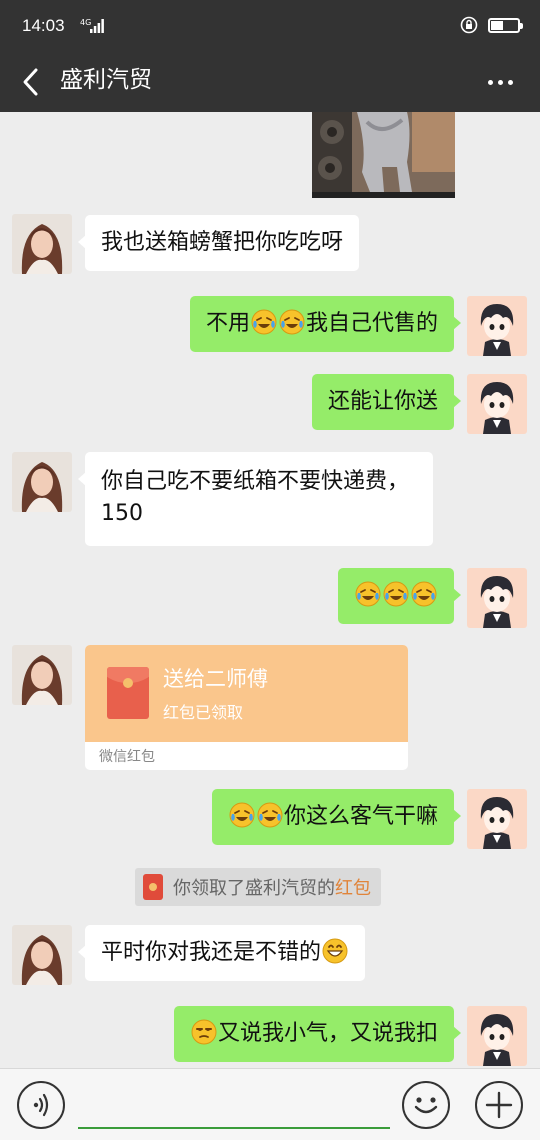  Describe the element at coordinates (255, 499) in the screenshot. I see `incoming-message: 你自己吃不要纸箱不要快递费， 150` at that location.